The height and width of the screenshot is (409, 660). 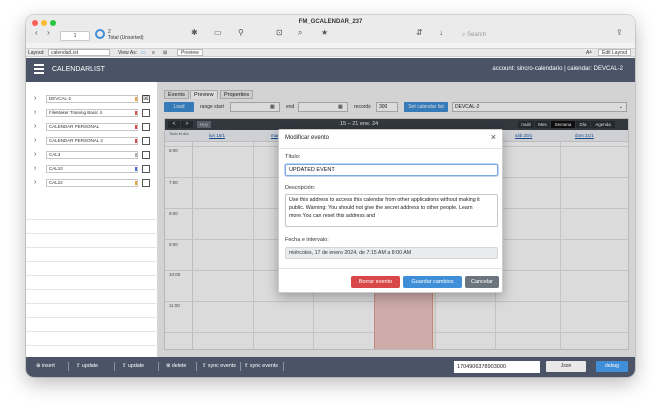 I want to click on favorites-star-icon: ★, so click(x=324, y=32).